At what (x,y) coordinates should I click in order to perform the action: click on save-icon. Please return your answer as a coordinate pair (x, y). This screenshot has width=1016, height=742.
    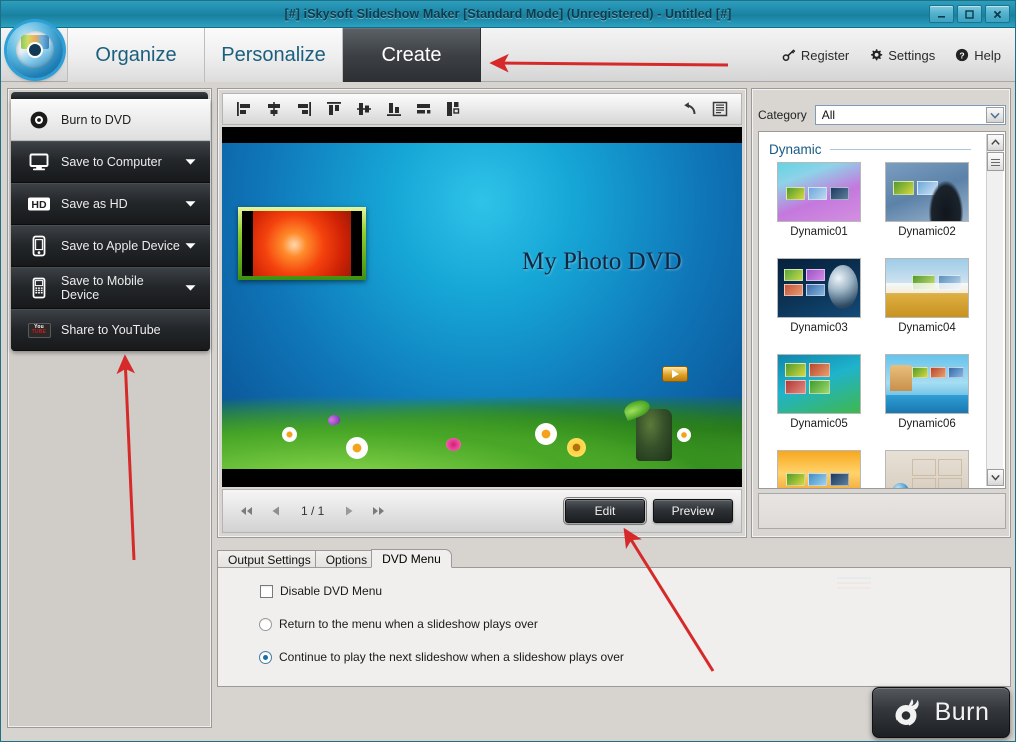
    Looking at the image, I should click on (720, 109).